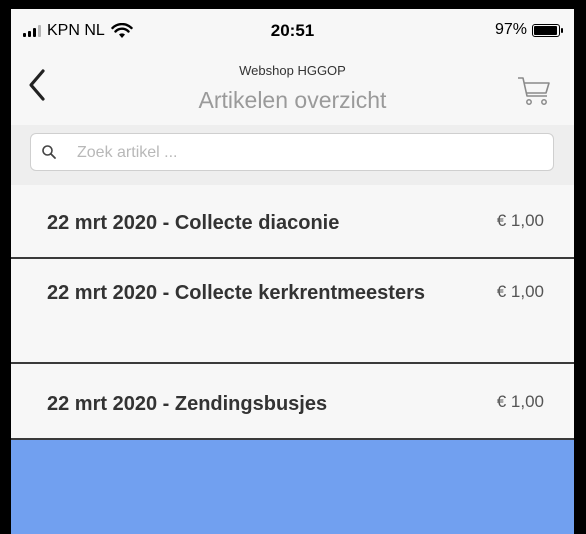 The height and width of the screenshot is (534, 586). What do you see at coordinates (510, 29) in the screenshot?
I see `battery-percent: 97%` at bounding box center [510, 29].